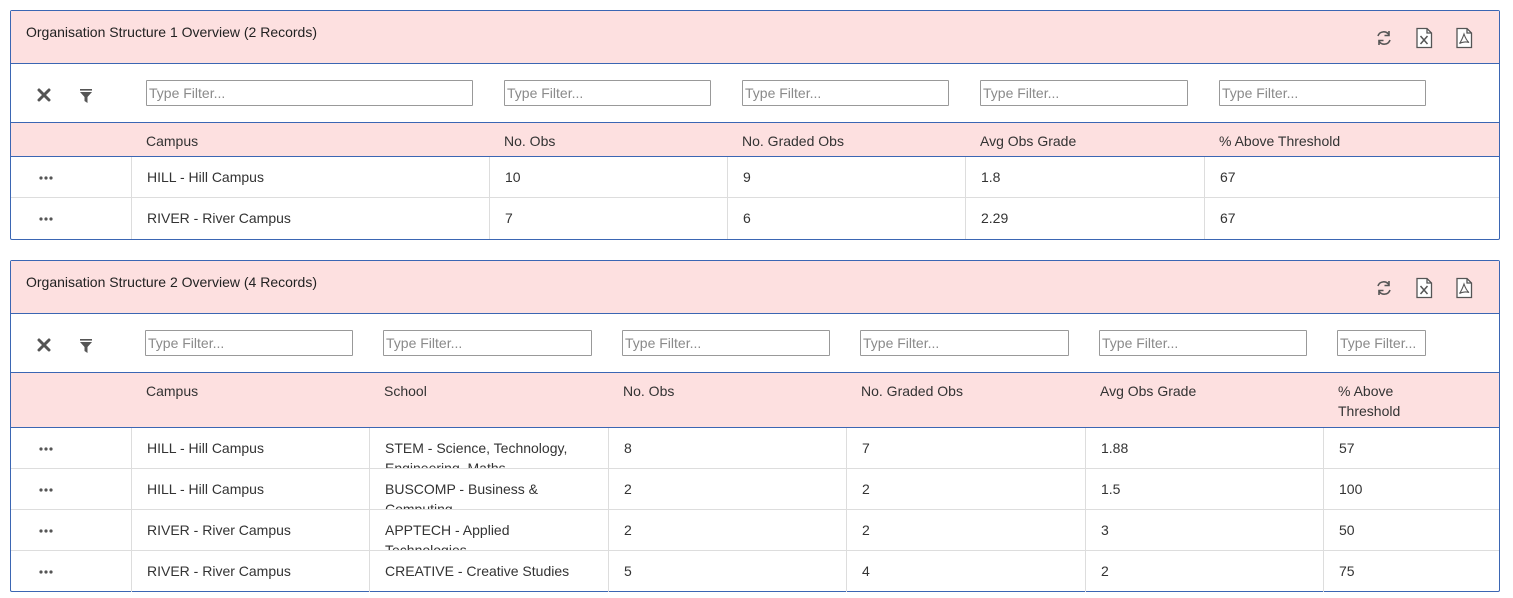  I want to click on cell-graded-obs: 6, so click(846, 218).